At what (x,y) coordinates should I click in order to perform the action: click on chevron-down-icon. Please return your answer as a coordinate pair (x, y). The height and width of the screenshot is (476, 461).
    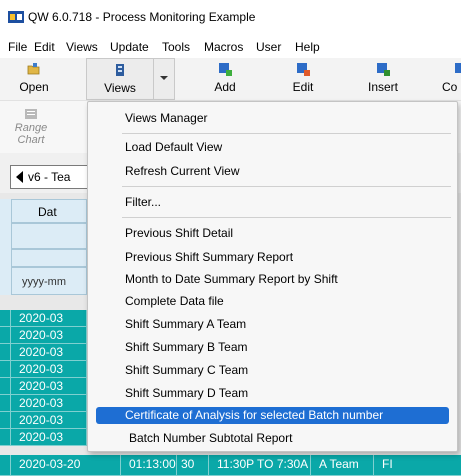
    Looking at the image, I should click on (164, 78).